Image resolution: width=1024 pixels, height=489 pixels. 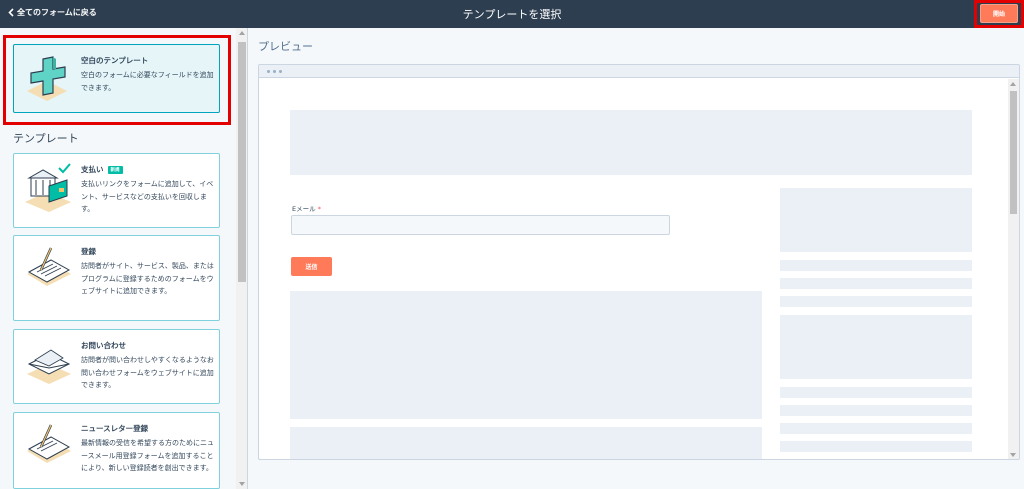 I want to click on start-button: 開始, so click(x=999, y=13).